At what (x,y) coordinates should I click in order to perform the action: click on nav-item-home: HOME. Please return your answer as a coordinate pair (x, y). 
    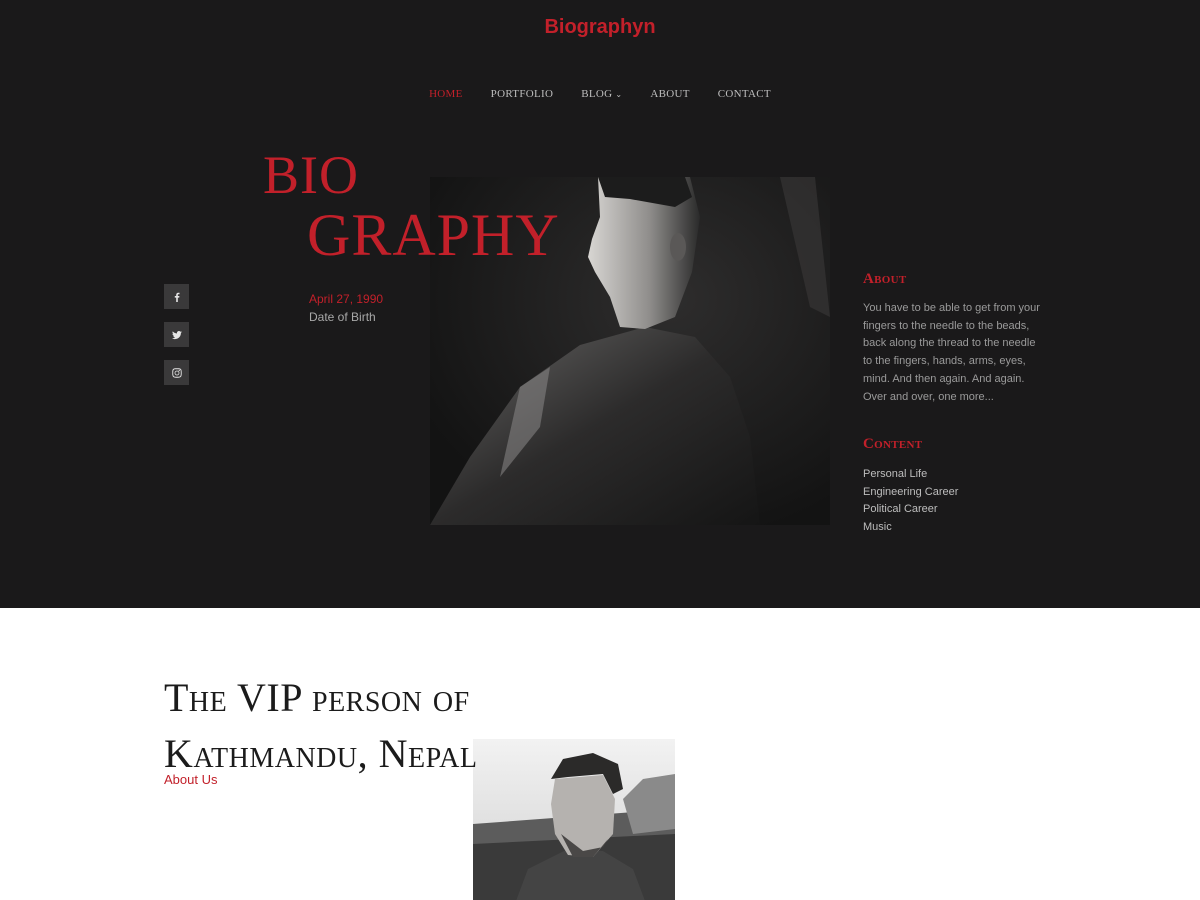
    Looking at the image, I should click on (446, 94).